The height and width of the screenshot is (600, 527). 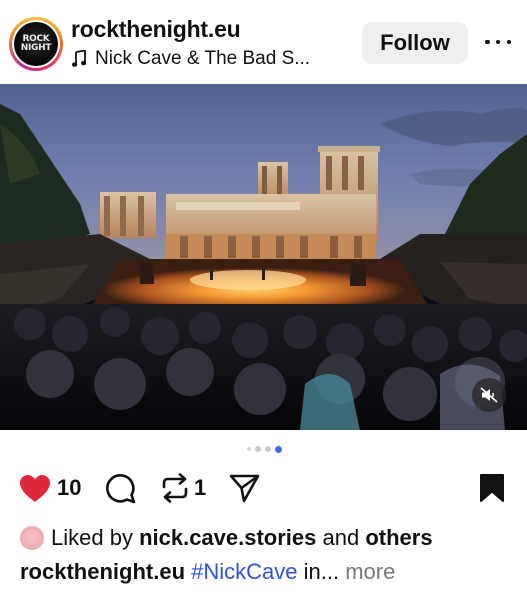 What do you see at coordinates (32, 538) in the screenshot?
I see `liker-avatar` at bounding box center [32, 538].